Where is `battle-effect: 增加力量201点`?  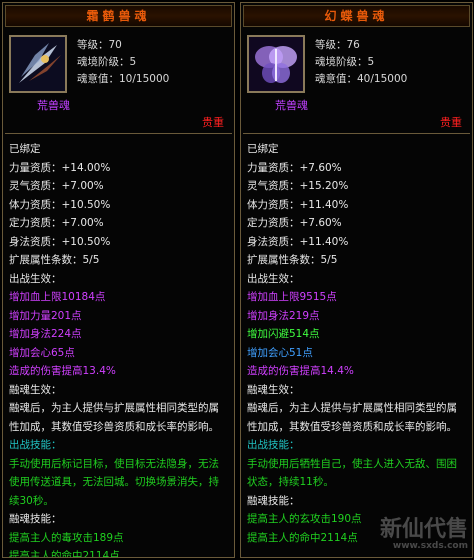 battle-effect: 增加力量201点 is located at coordinates (45, 315).